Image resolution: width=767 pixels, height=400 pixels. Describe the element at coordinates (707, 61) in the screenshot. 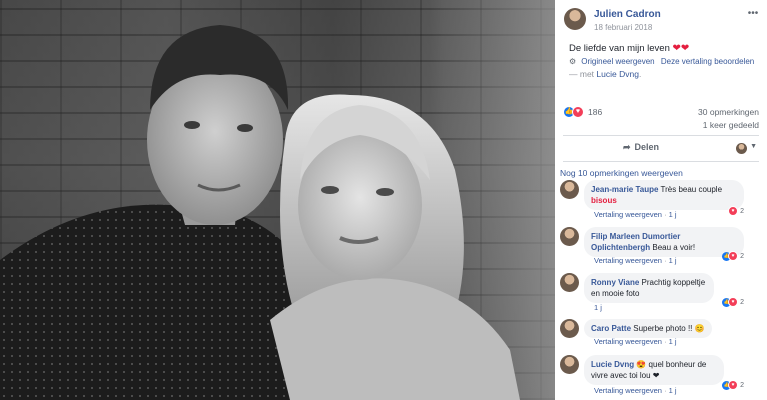

I see `rate-translation-link: Deze vertaling beoordelen` at that location.